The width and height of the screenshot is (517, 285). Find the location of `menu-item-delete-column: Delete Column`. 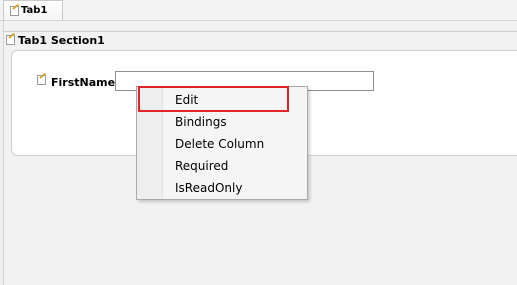

menu-item-delete-column: Delete Column is located at coordinates (219, 144).